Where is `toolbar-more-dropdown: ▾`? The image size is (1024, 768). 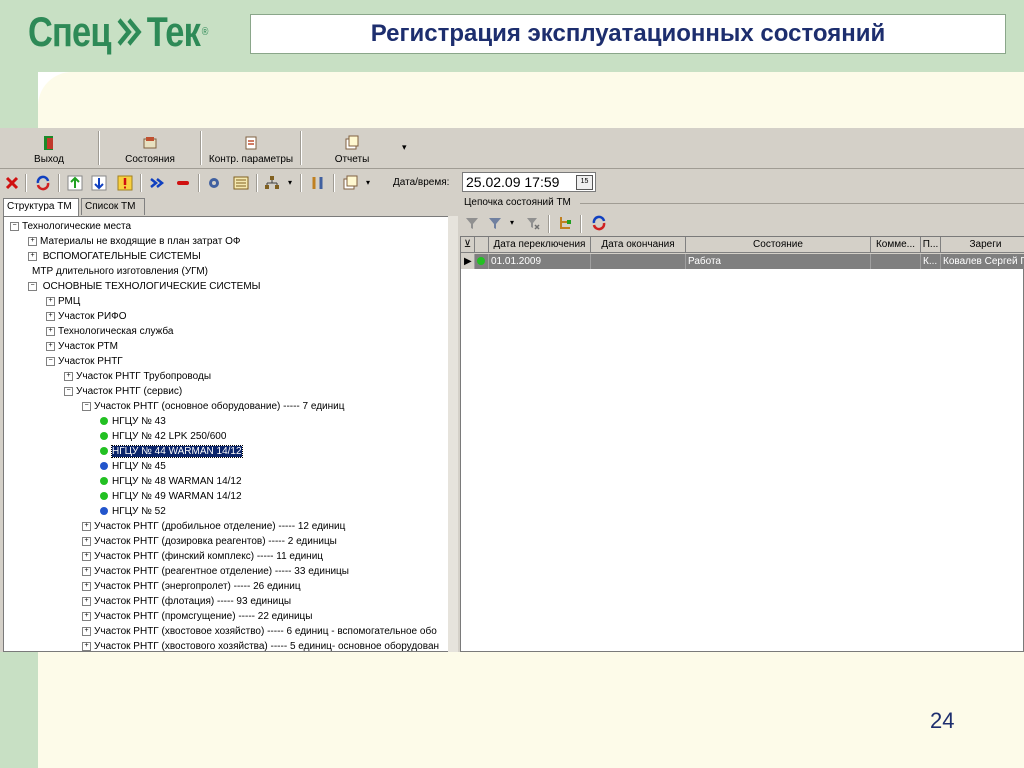 toolbar-more-dropdown: ▾ is located at coordinates (404, 147).